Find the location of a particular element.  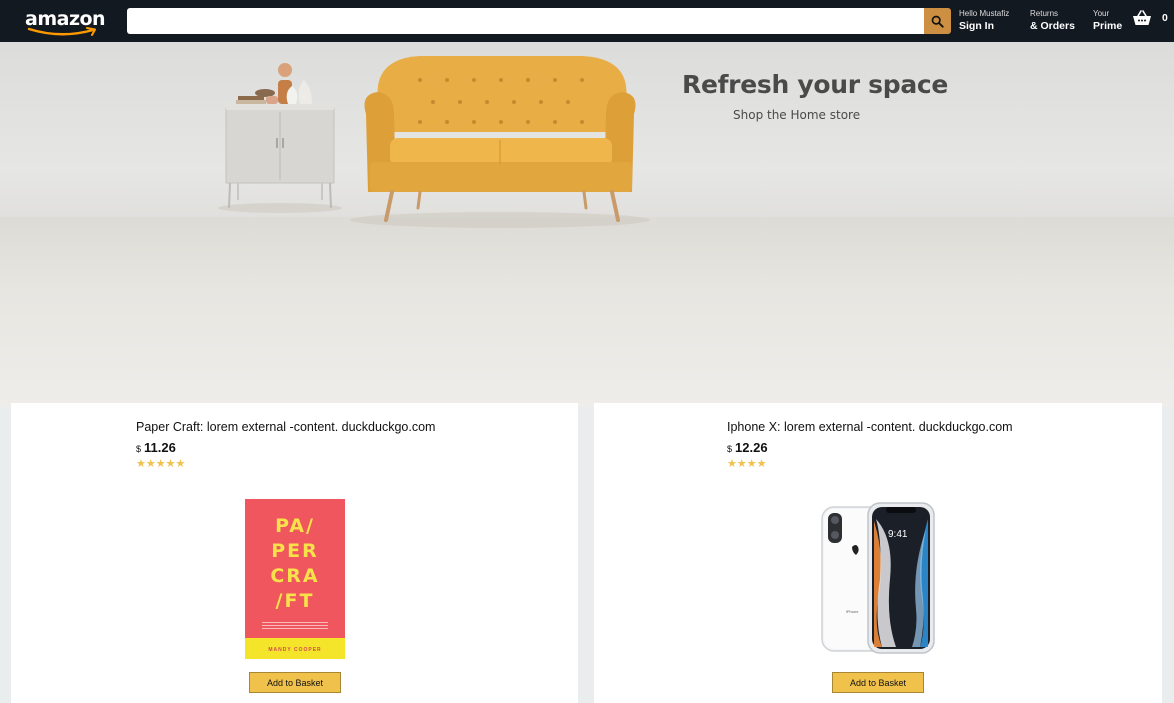

product-image-book-cover: PA/ PER CRA /FT MANDY COOPER is located at coordinates (295, 579).